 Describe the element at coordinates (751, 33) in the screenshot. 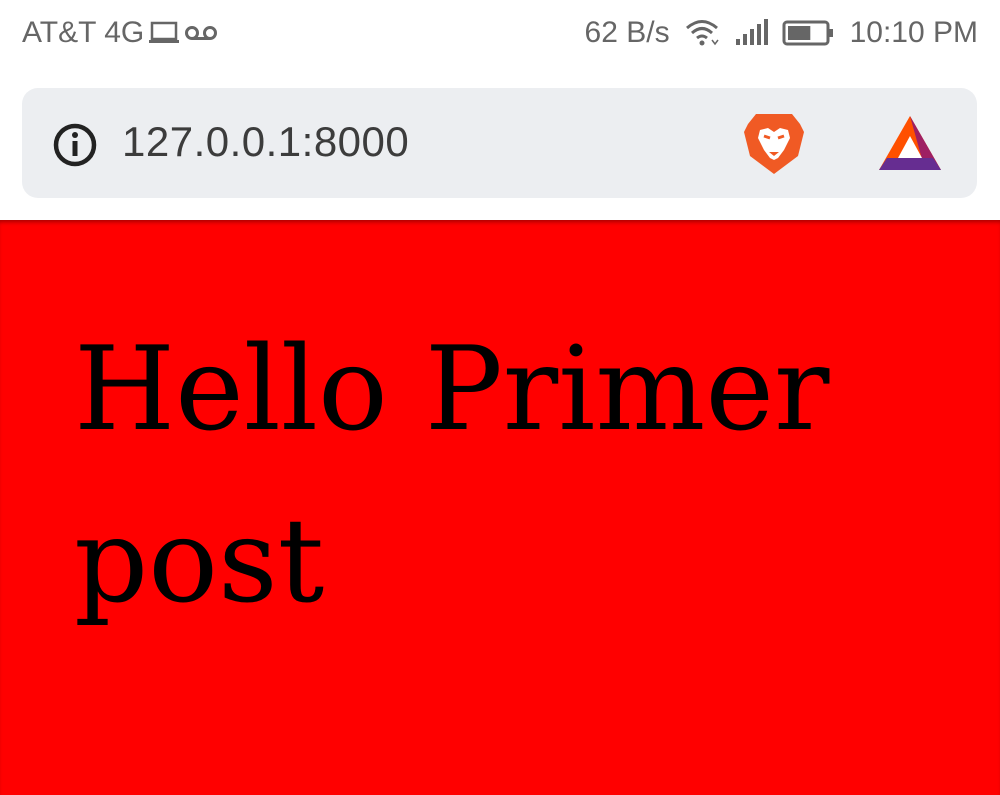

I see `cellular-signal-icon` at that location.